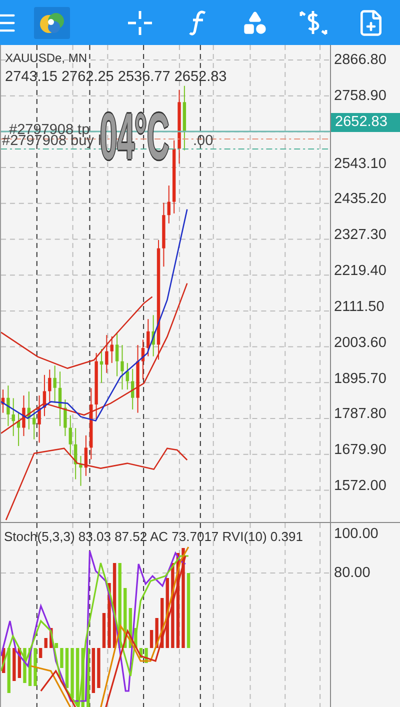  What do you see at coordinates (351, 573) in the screenshot?
I see `oscillator-scale-label: 80.00` at bounding box center [351, 573].